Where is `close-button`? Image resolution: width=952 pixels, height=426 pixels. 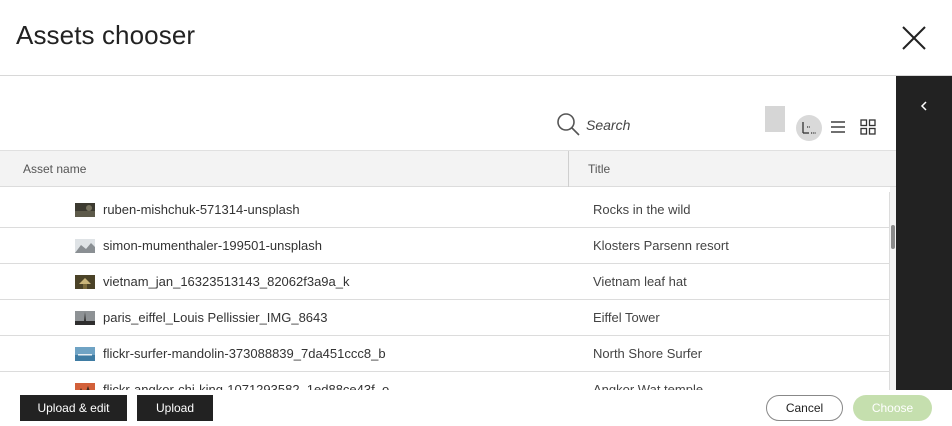
close-button is located at coordinates (914, 38).